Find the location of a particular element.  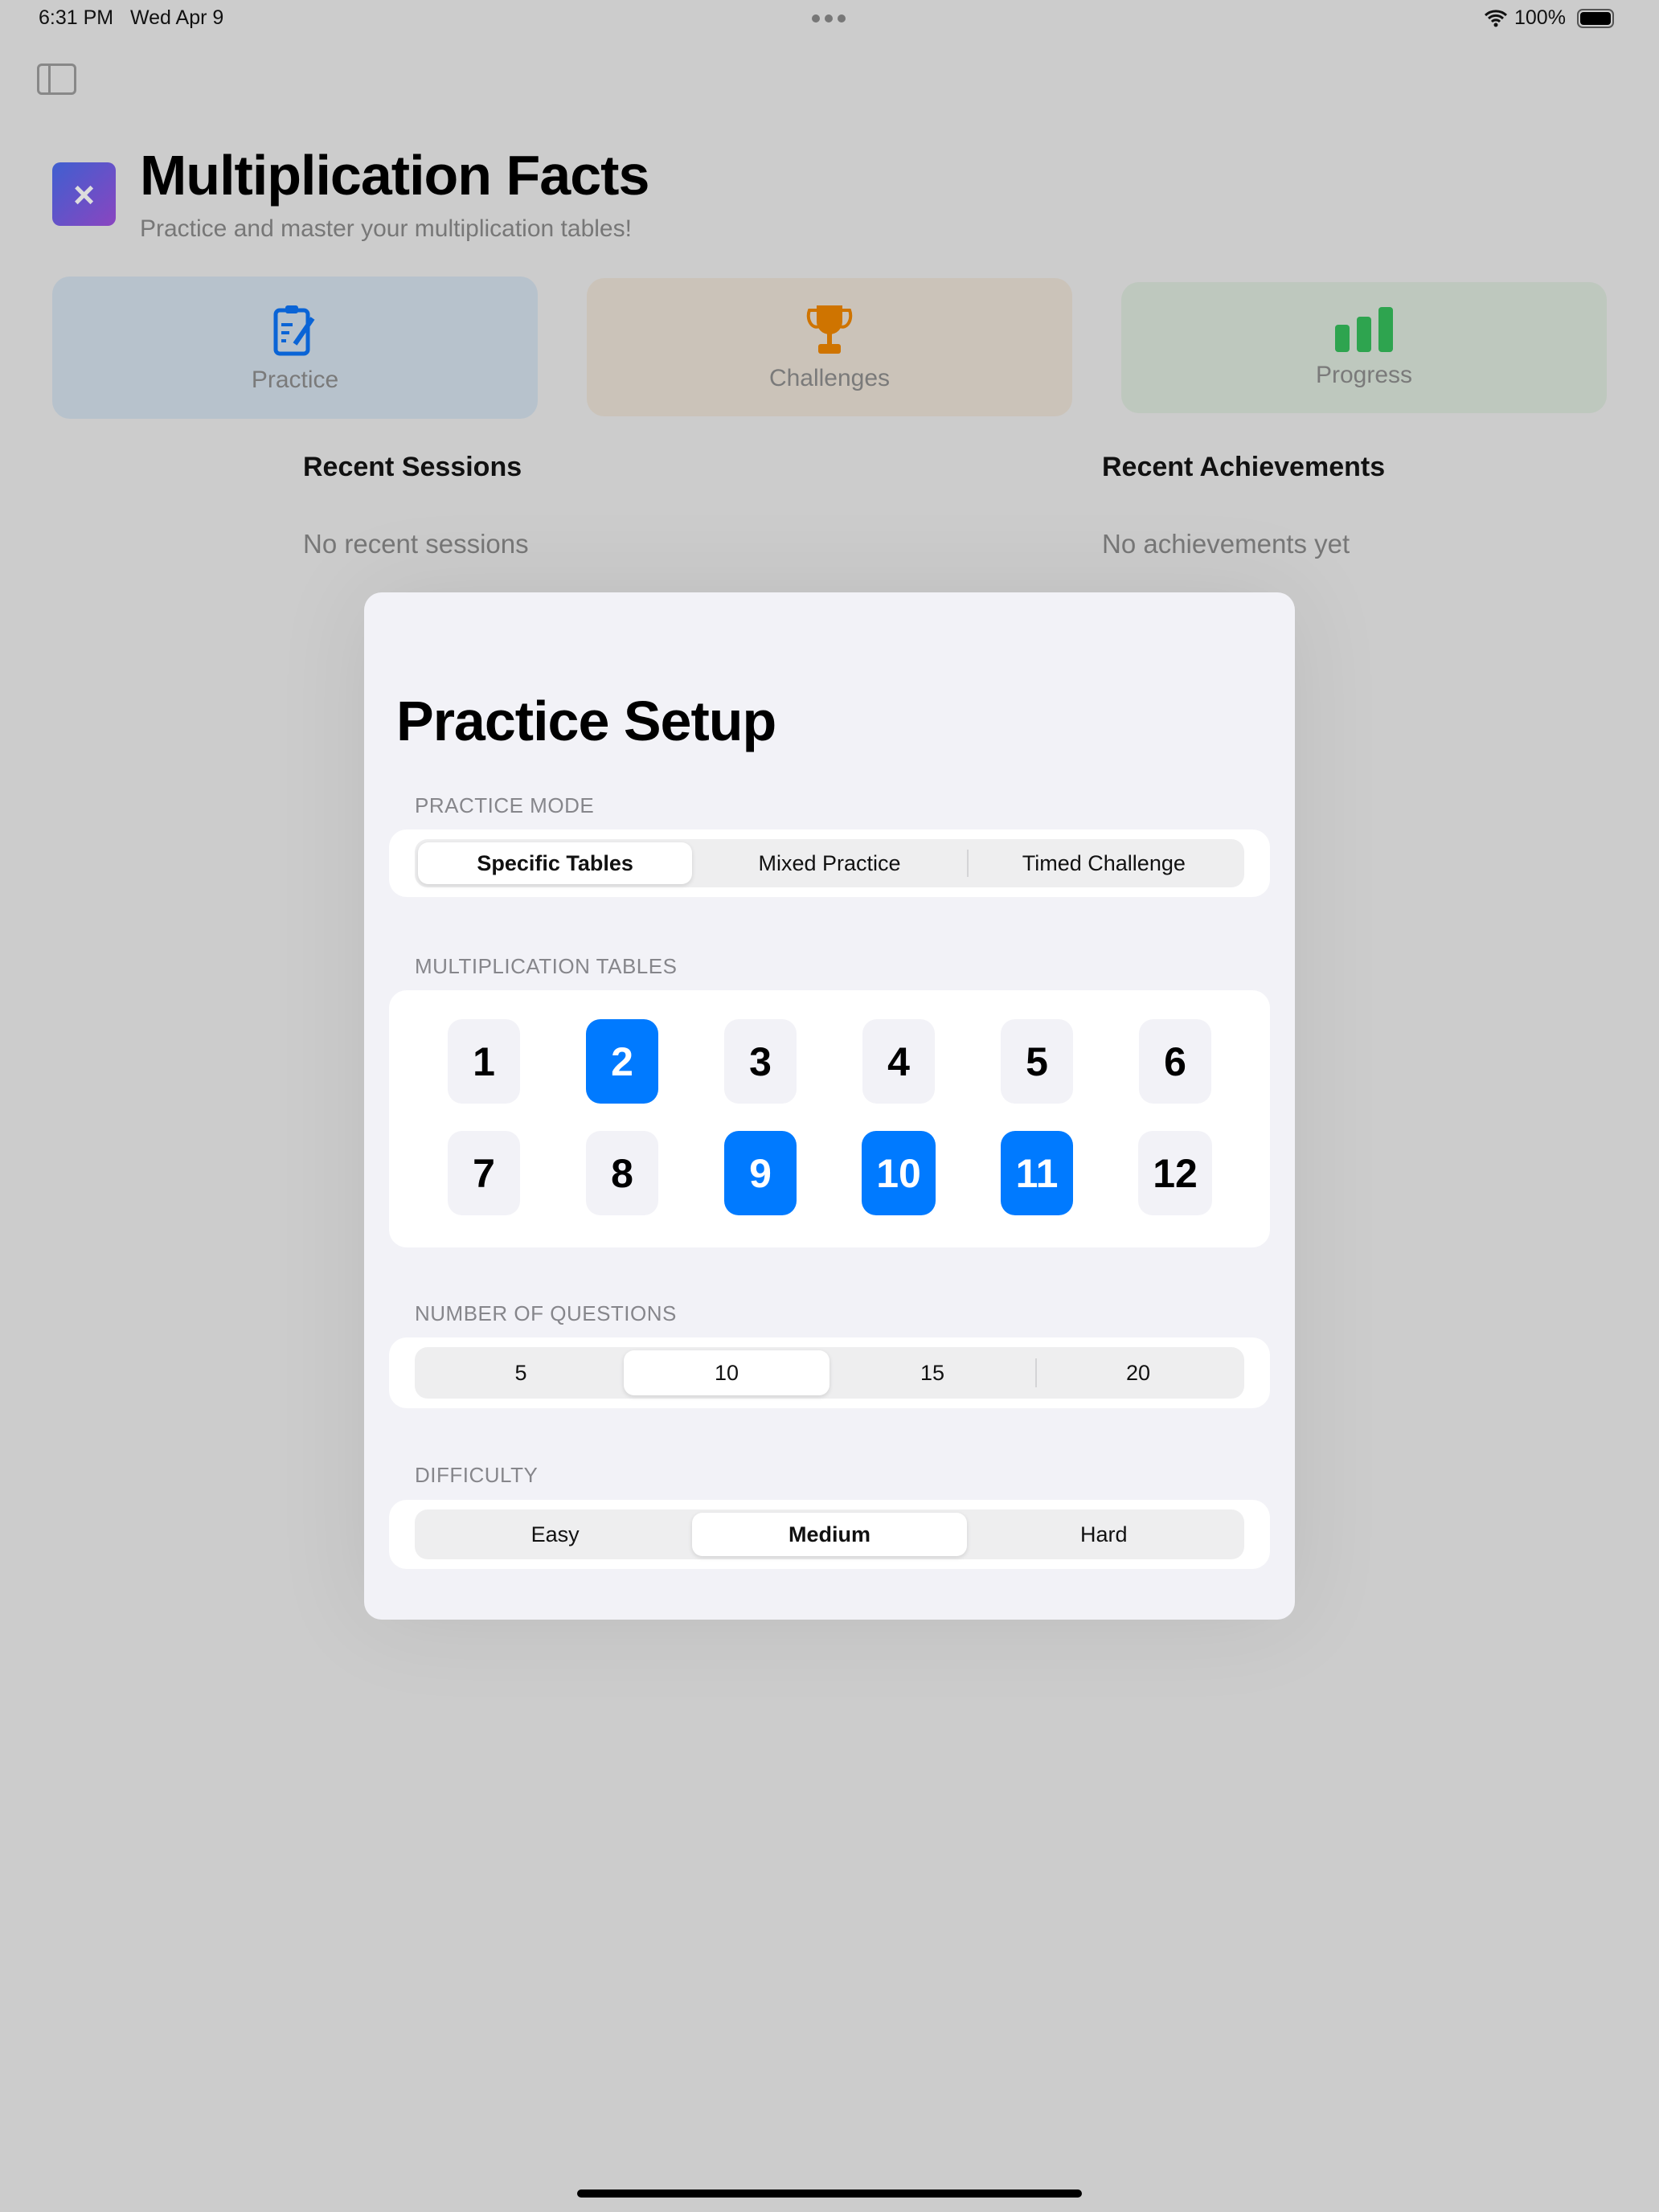

table-tile-8: 8 is located at coordinates (622, 1173).